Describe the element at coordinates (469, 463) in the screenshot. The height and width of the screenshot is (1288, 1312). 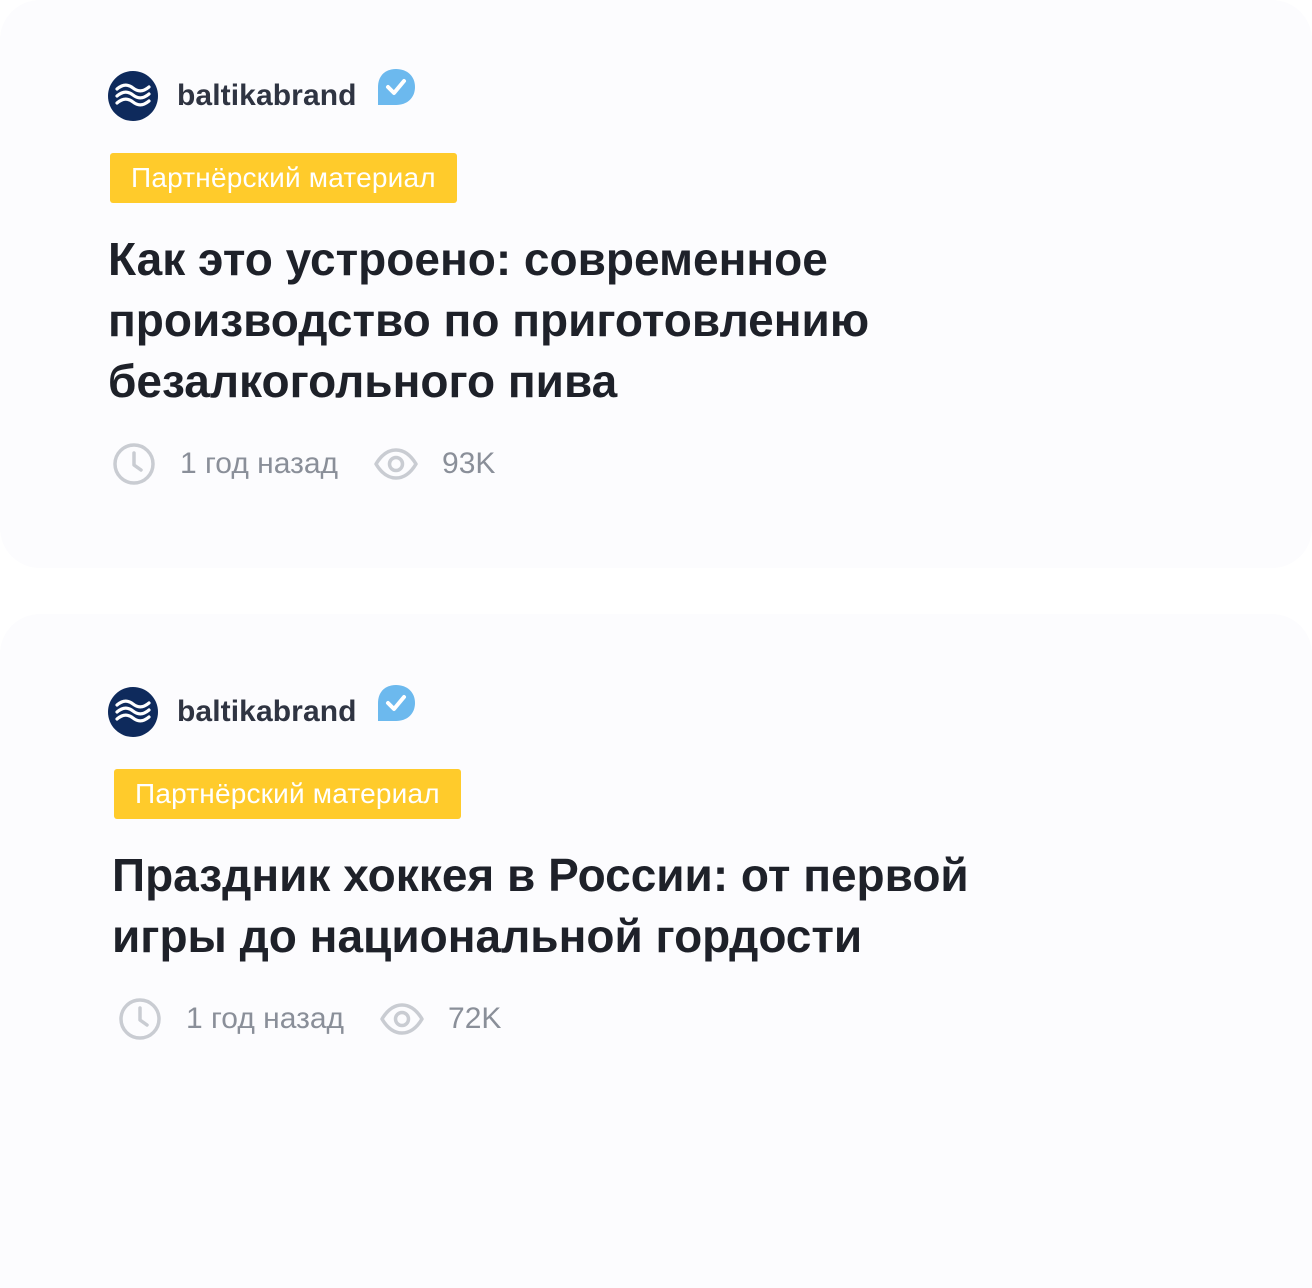
I see `post-views: 93K` at that location.